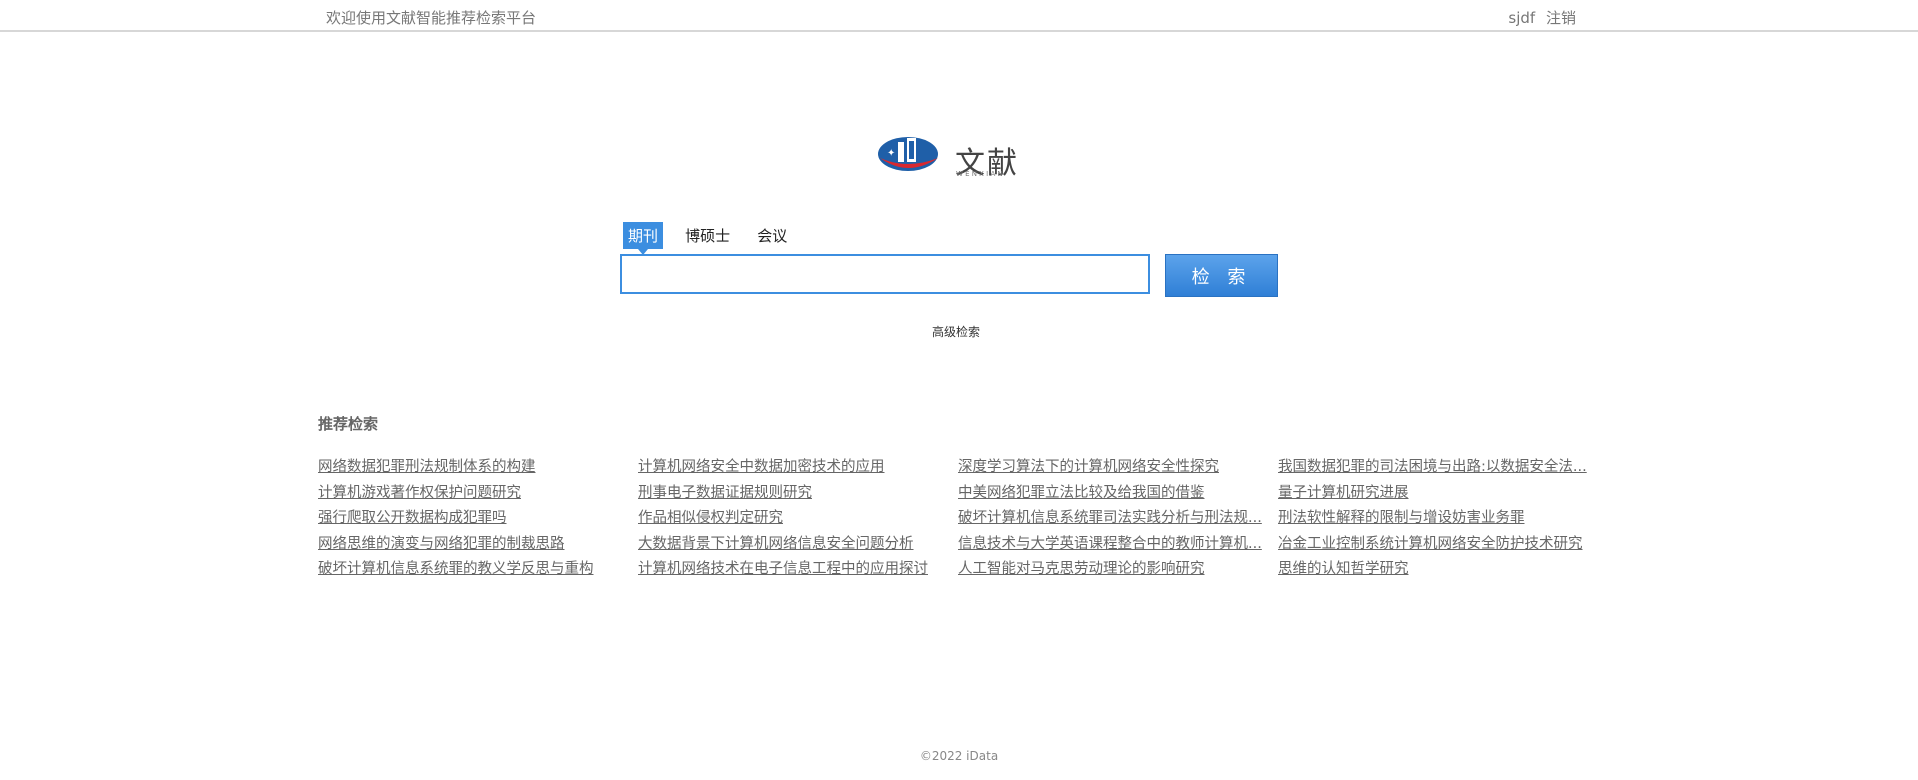  What do you see at coordinates (1221, 275) in the screenshot?
I see `search-button: 检 索` at bounding box center [1221, 275].